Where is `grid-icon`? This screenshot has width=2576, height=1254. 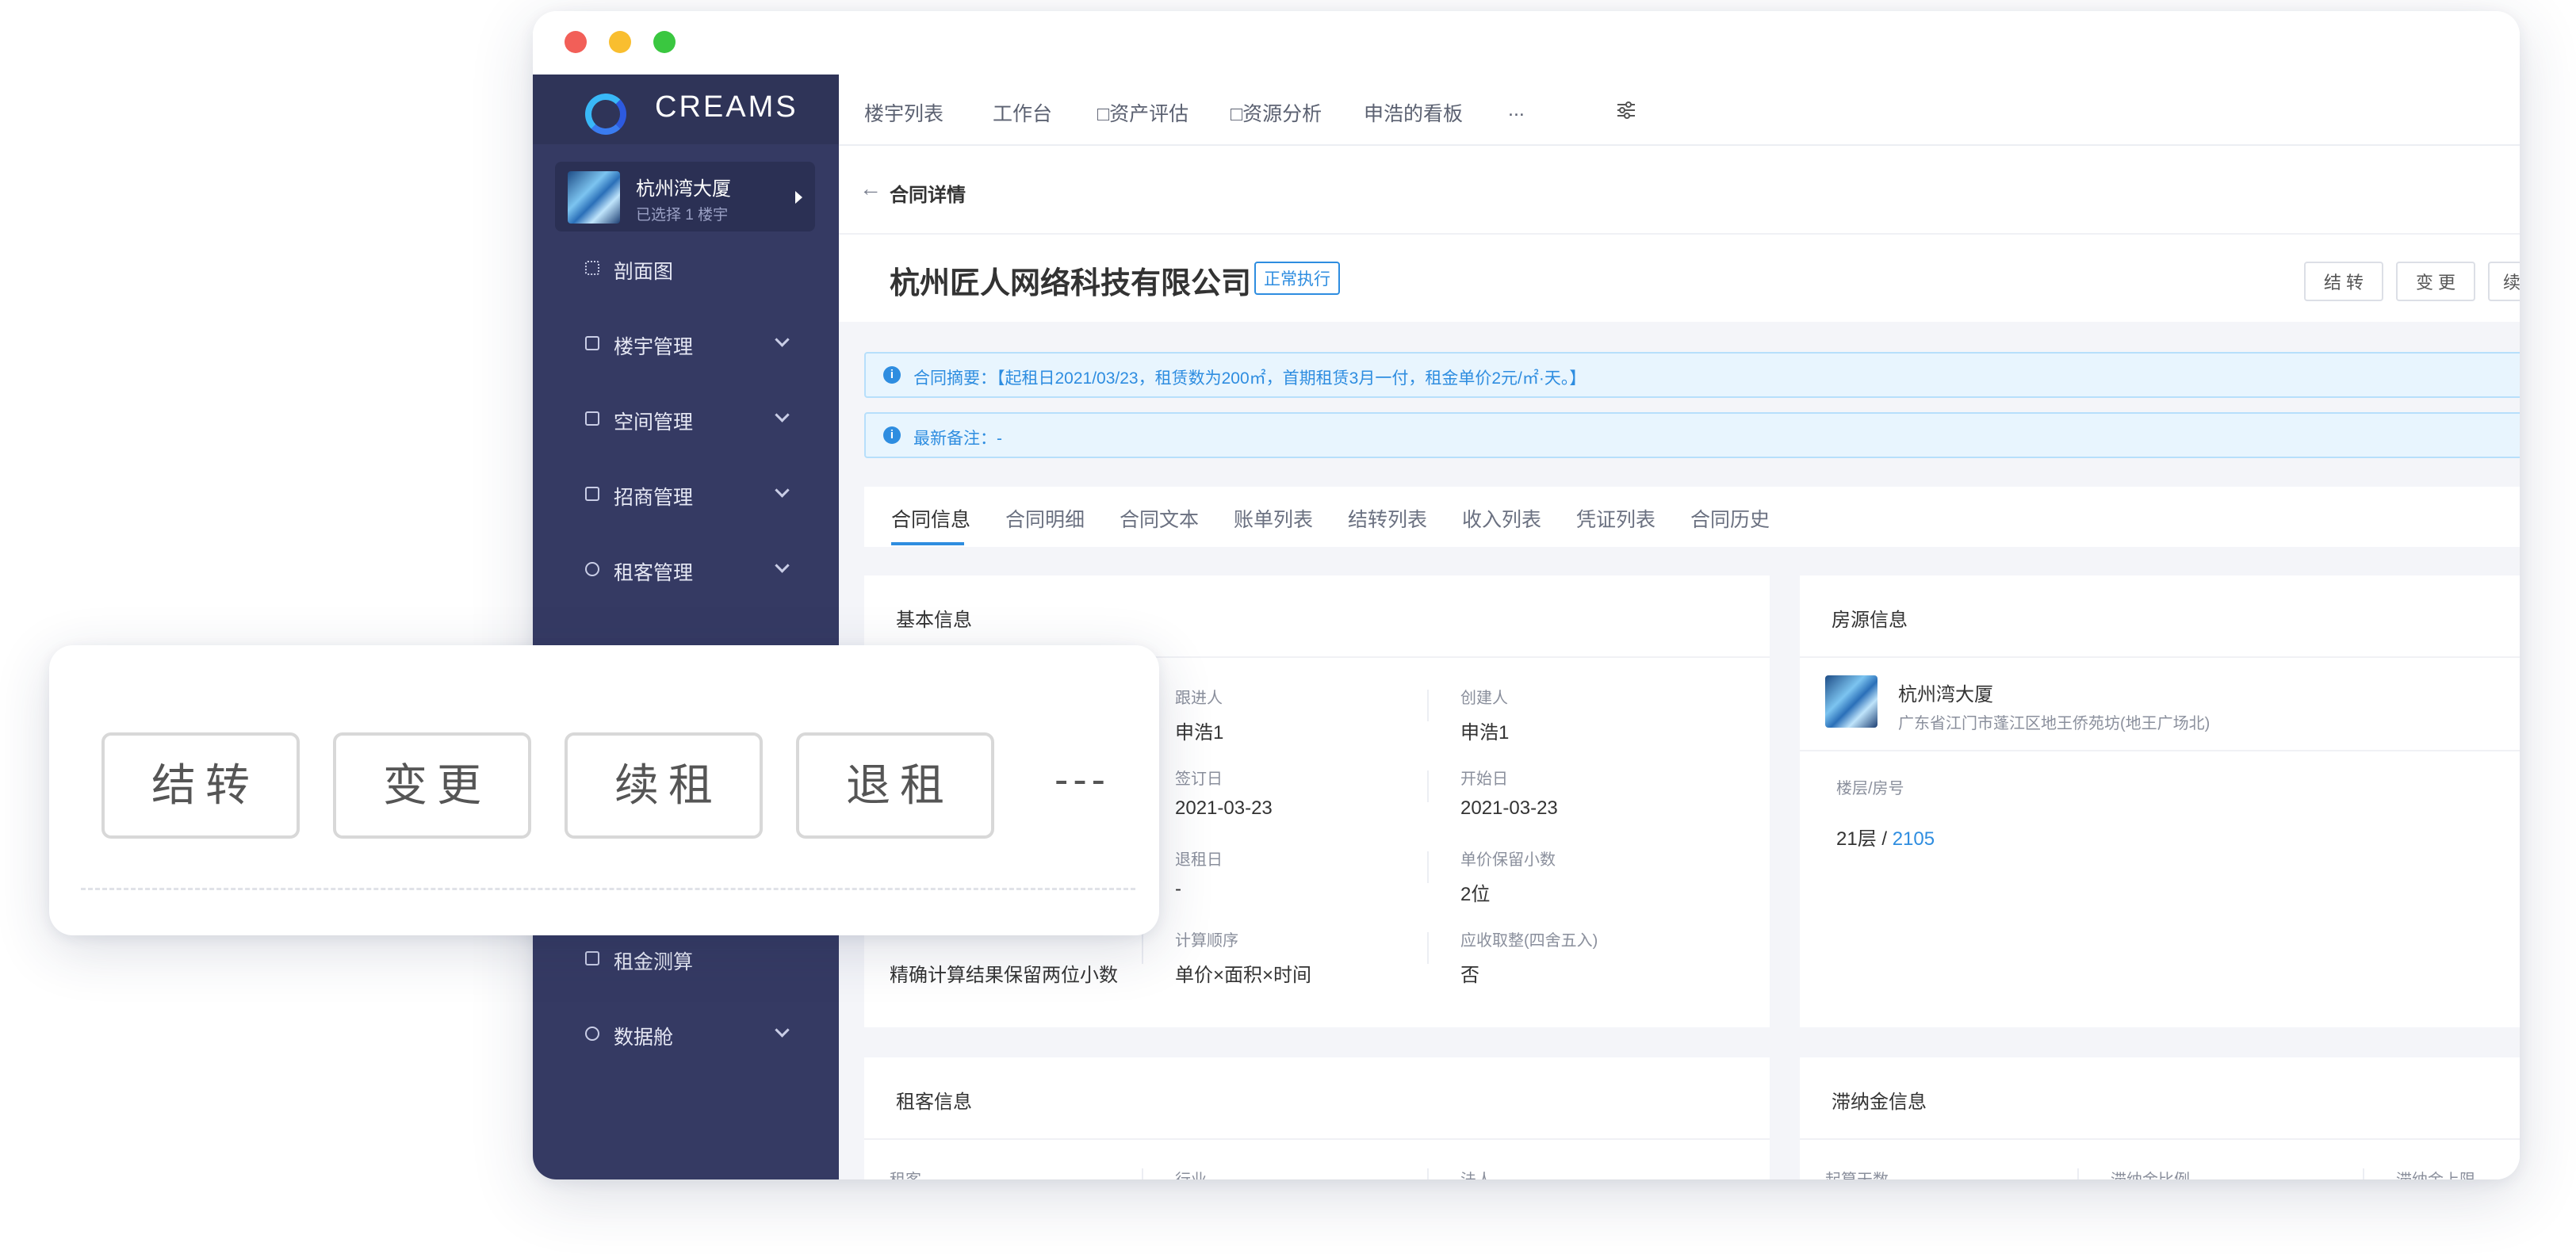
grid-icon is located at coordinates (592, 268).